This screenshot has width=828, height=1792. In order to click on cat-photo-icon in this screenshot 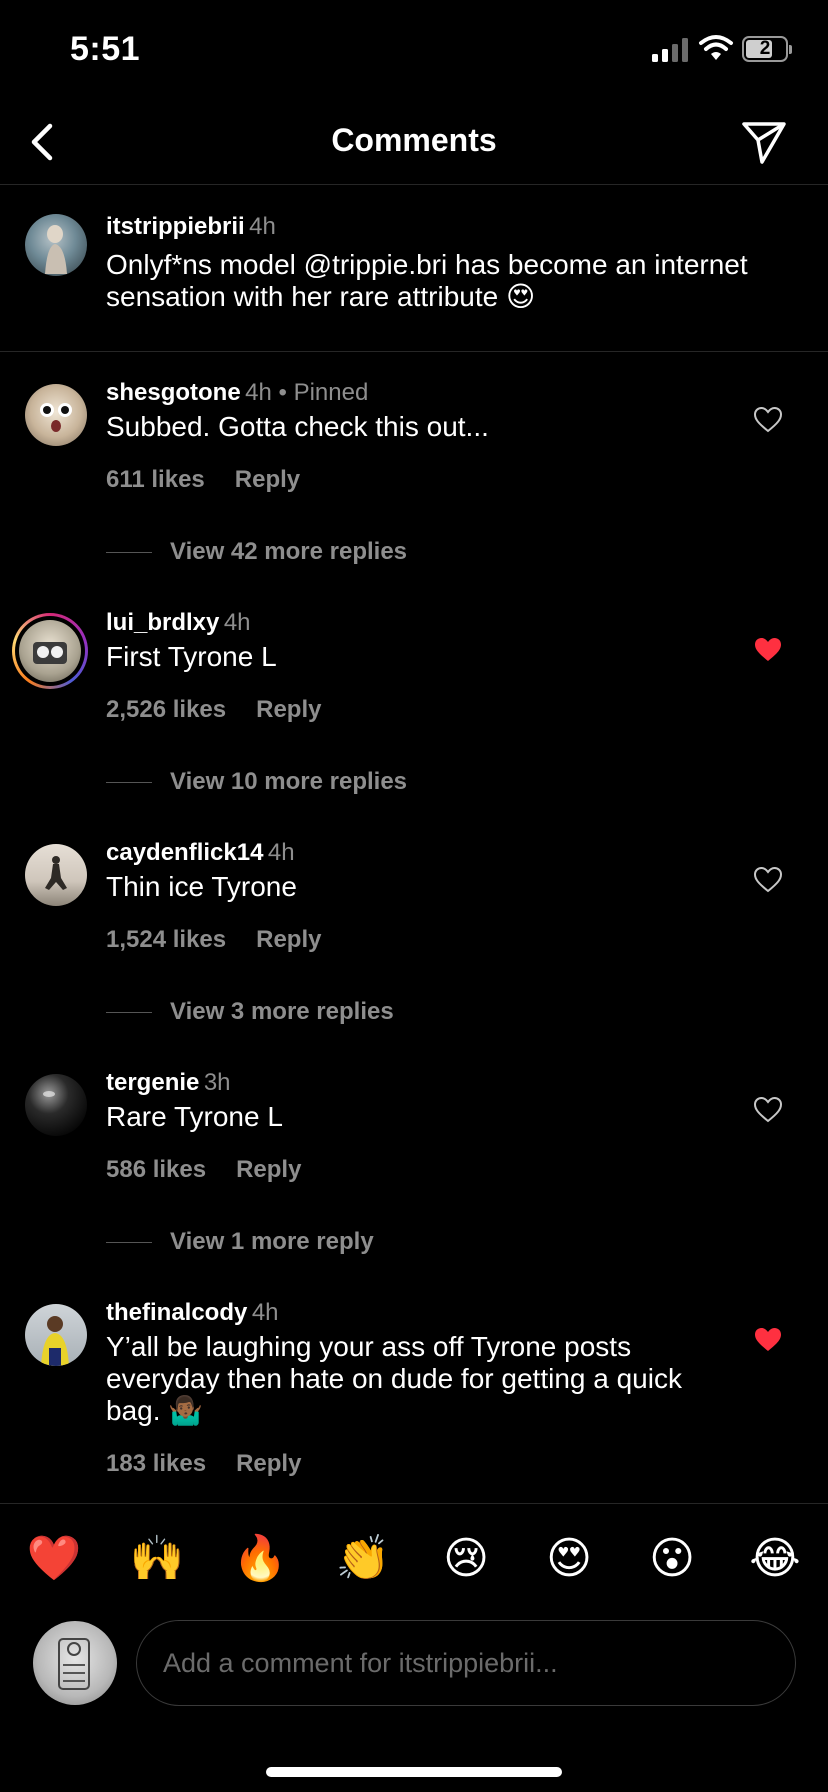, I will do `click(56, 417)`.